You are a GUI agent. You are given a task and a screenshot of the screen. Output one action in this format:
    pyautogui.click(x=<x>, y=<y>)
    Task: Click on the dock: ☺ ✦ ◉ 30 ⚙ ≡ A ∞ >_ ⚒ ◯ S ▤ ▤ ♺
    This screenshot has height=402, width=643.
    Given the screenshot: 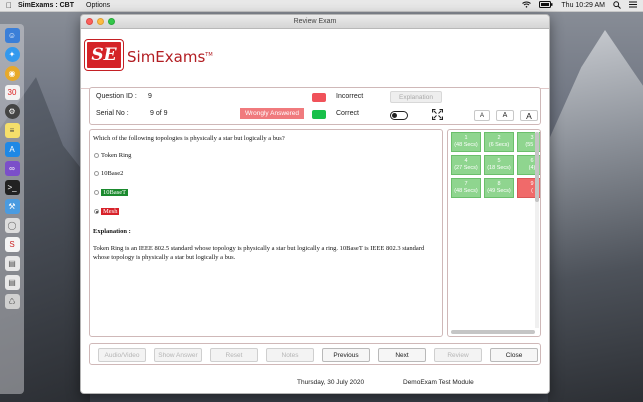 What is the action you would take?
    pyautogui.click(x=12, y=209)
    